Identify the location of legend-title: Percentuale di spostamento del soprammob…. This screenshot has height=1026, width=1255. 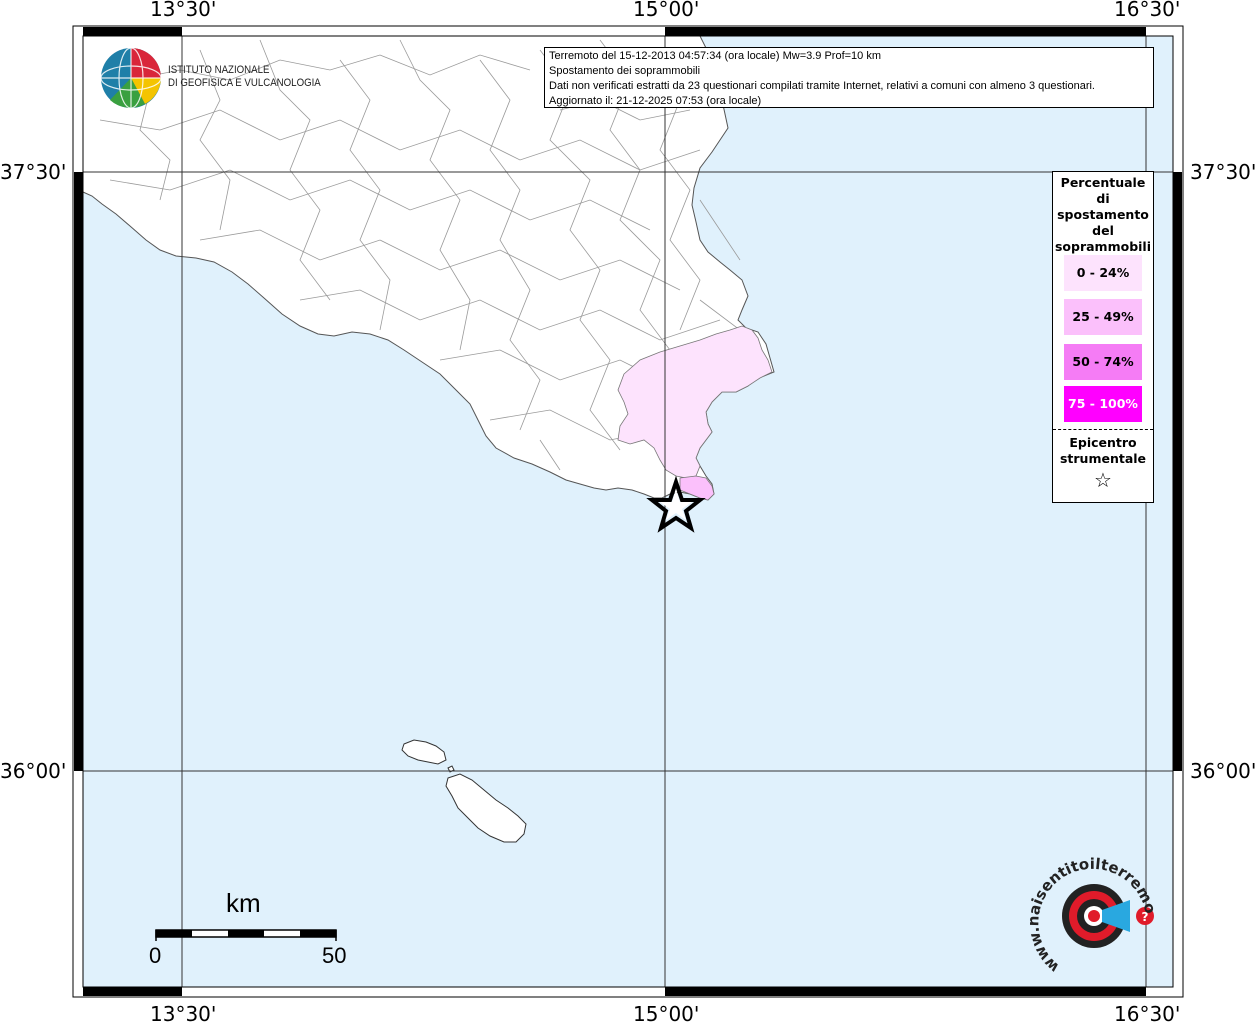
(1103, 215).